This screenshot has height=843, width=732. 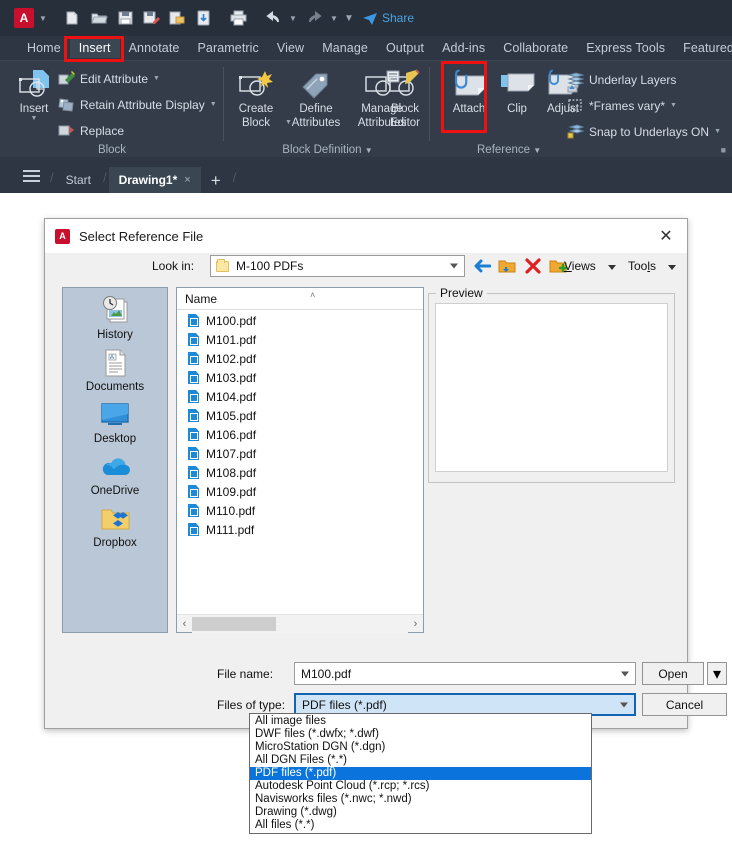 What do you see at coordinates (517, 92) in the screenshot?
I see `clip-button: Clip` at bounding box center [517, 92].